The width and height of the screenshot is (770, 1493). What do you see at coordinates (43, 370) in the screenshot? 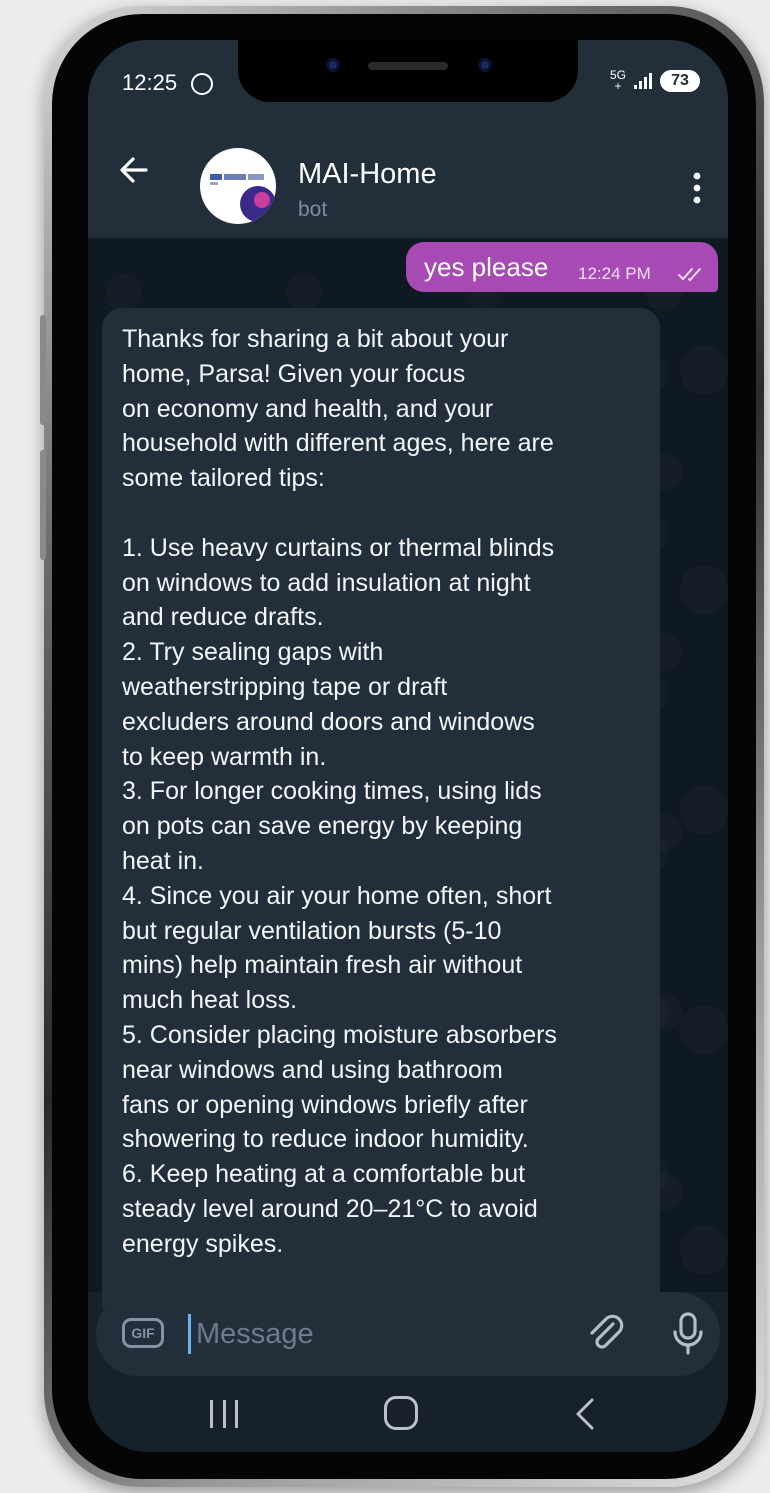
I see `volume-button` at bounding box center [43, 370].